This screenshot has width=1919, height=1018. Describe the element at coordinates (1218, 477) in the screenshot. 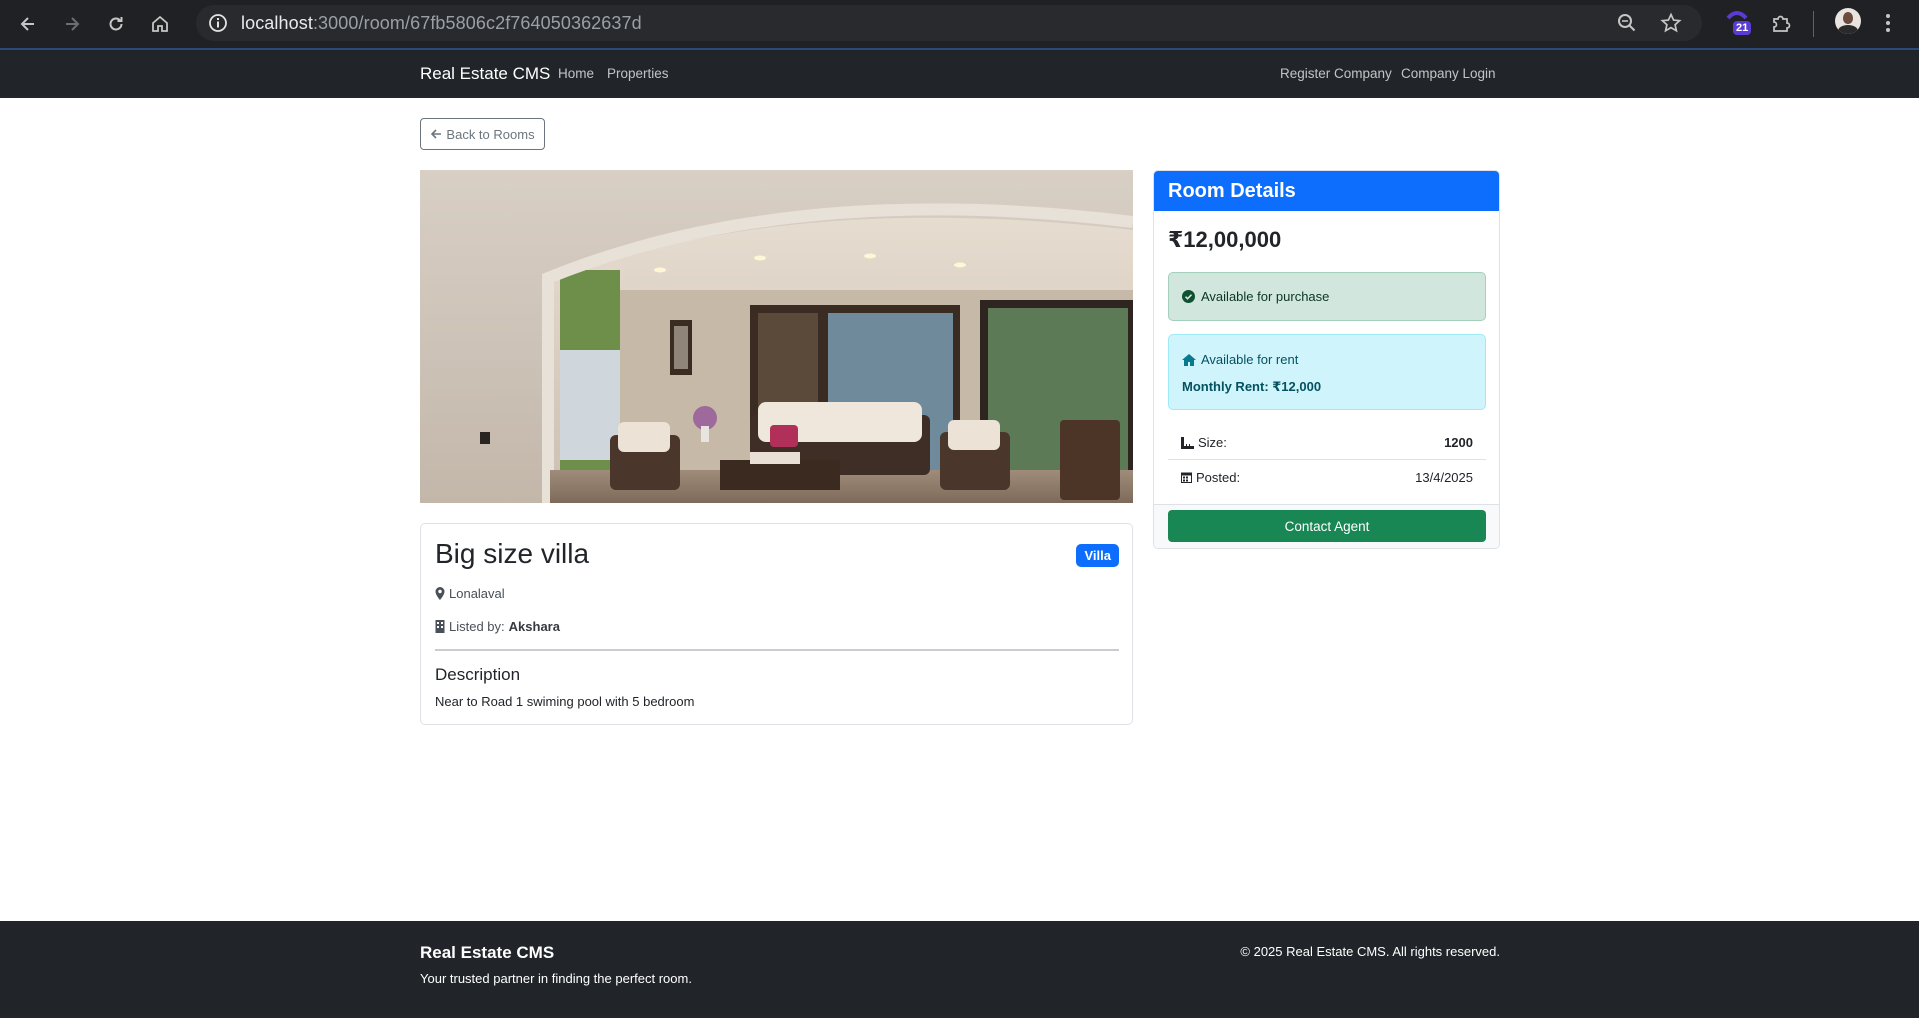

I see `posted-label: Posted:` at that location.